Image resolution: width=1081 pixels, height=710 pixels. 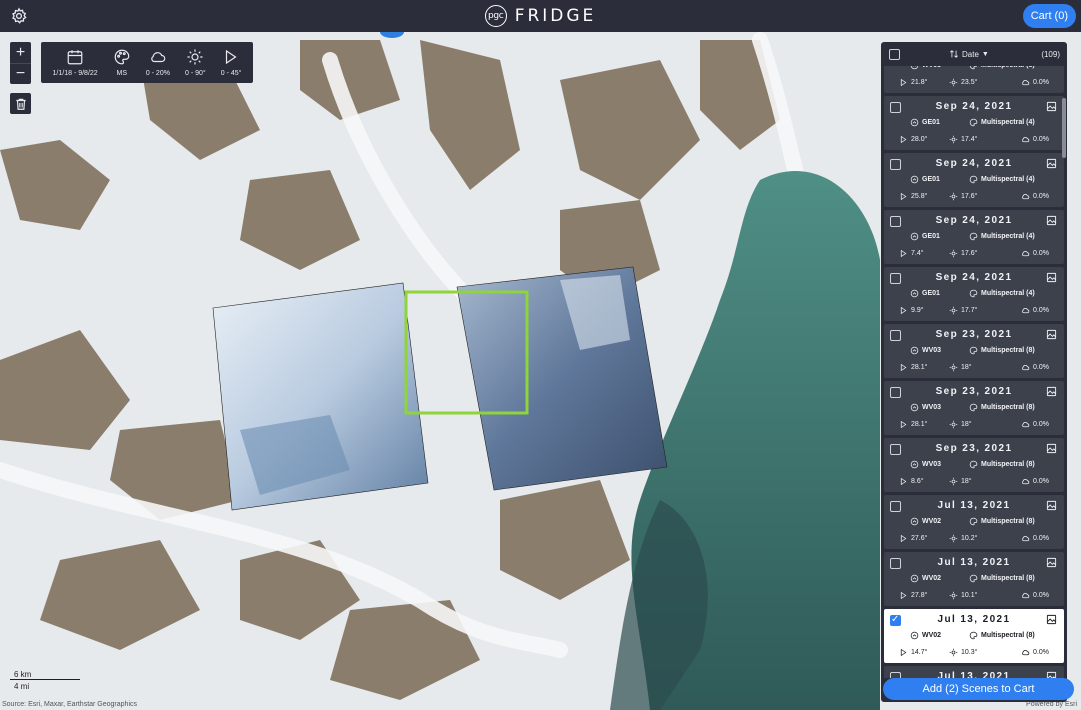 I want to click on sort-label: Date, so click(x=970, y=54).